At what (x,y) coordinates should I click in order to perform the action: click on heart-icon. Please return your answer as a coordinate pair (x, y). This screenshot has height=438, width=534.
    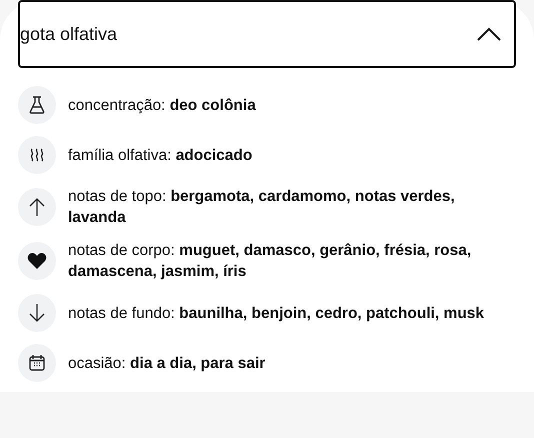
    Looking at the image, I should click on (37, 261).